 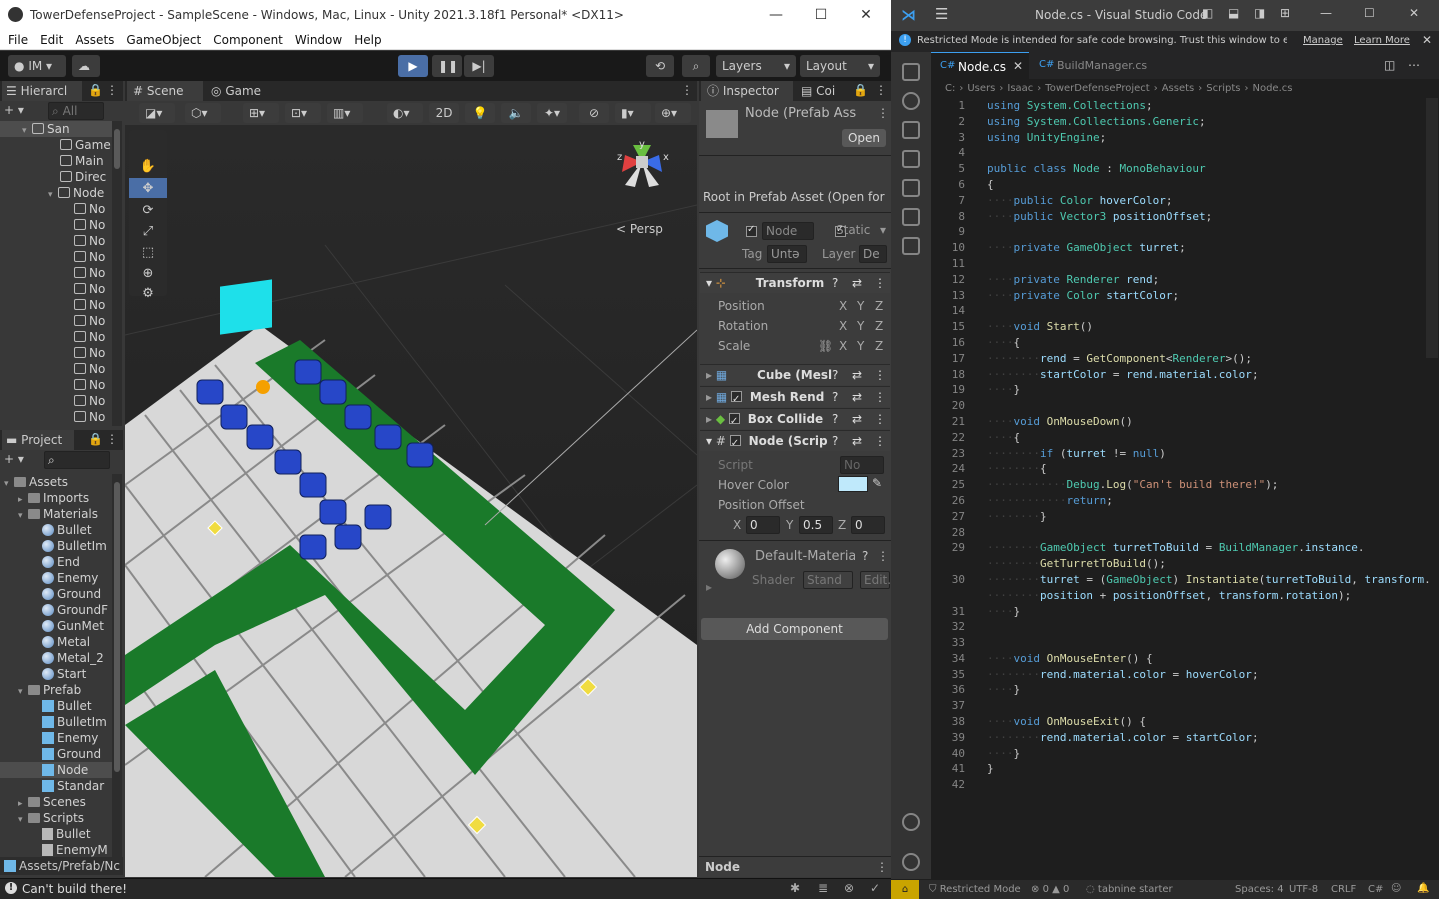 I want to click on game-tab: ◎ Game, so click(x=242, y=91).